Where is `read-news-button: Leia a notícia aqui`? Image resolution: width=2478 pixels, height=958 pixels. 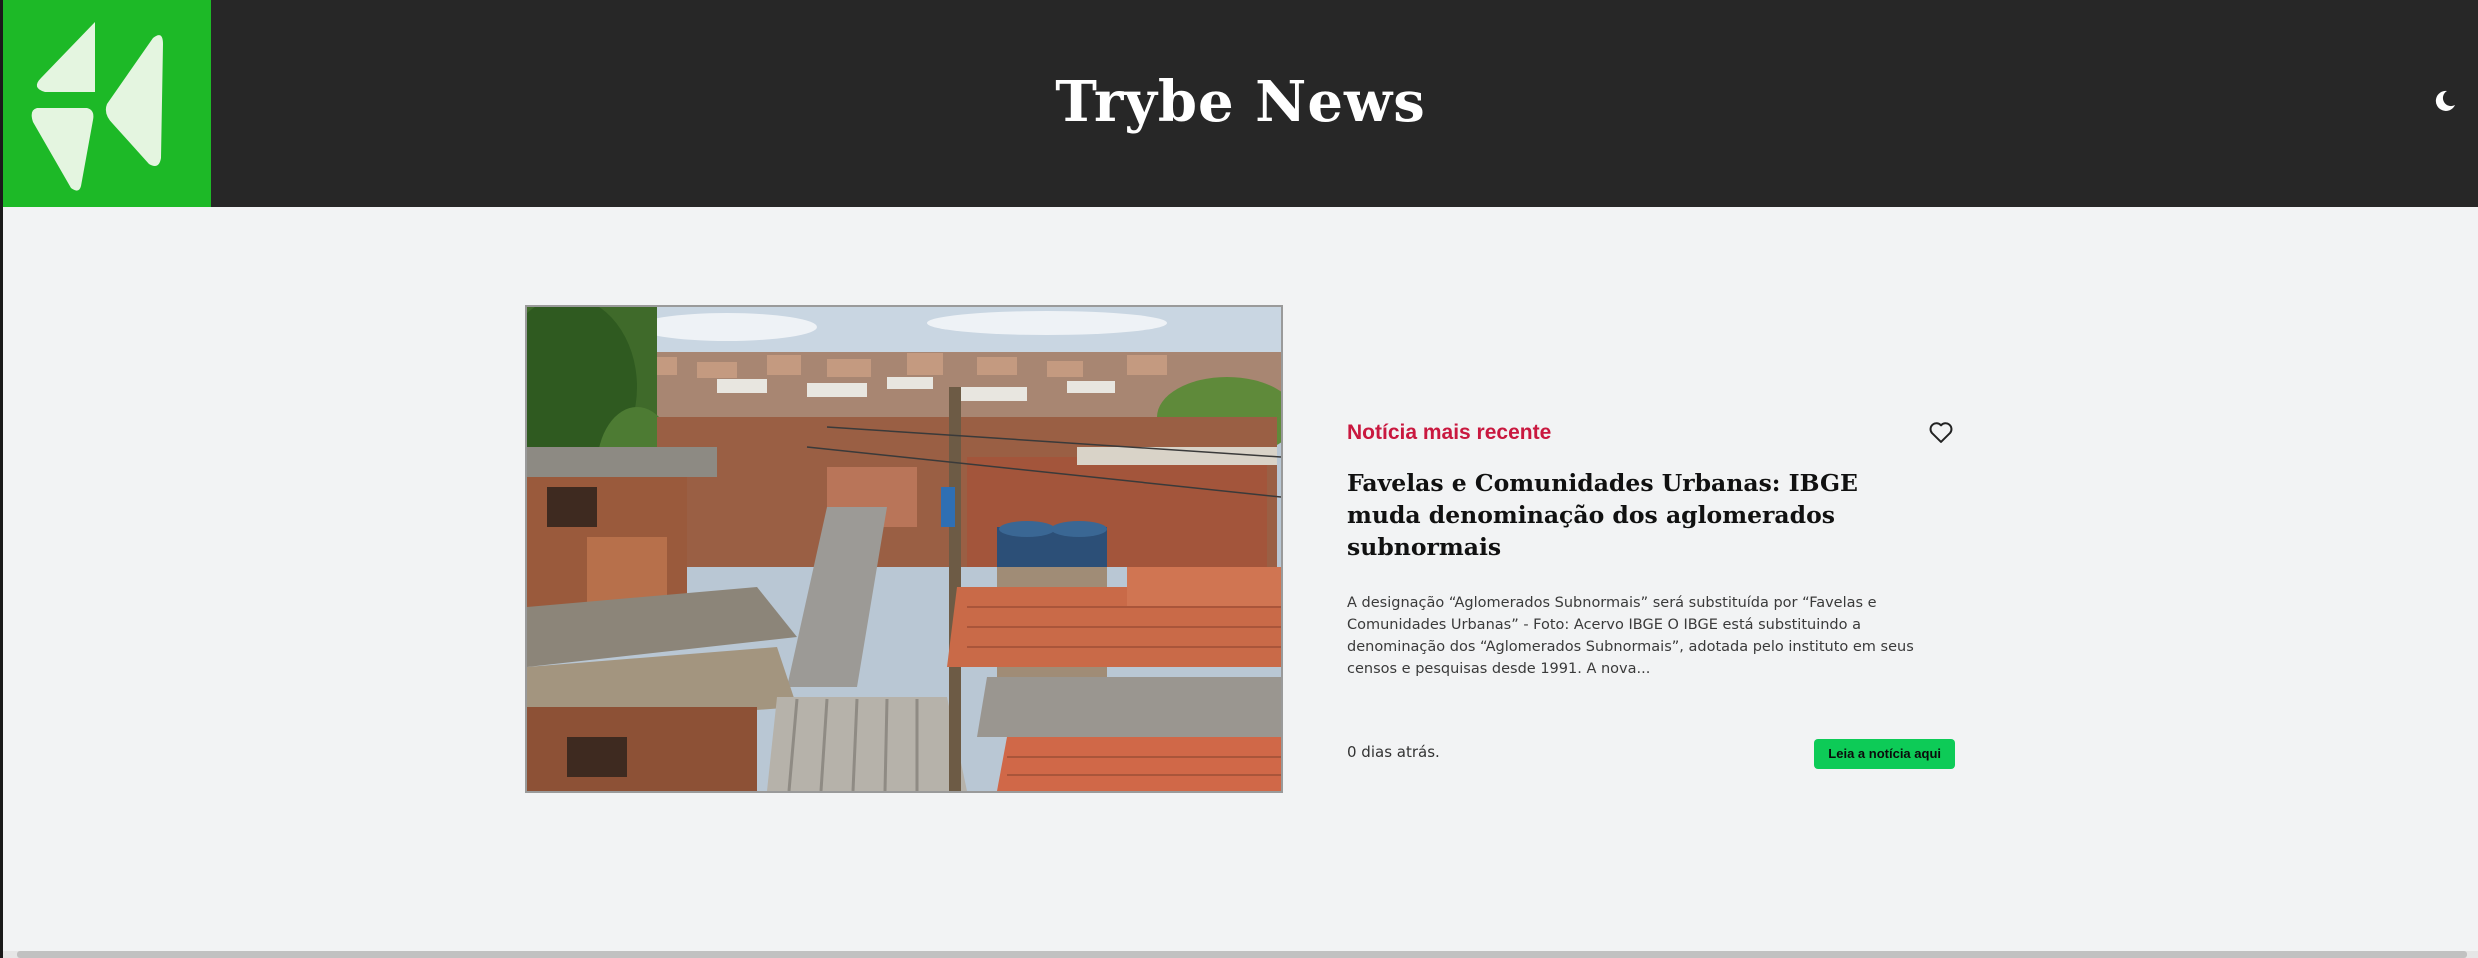 read-news-button: Leia a notícia aqui is located at coordinates (1884, 754).